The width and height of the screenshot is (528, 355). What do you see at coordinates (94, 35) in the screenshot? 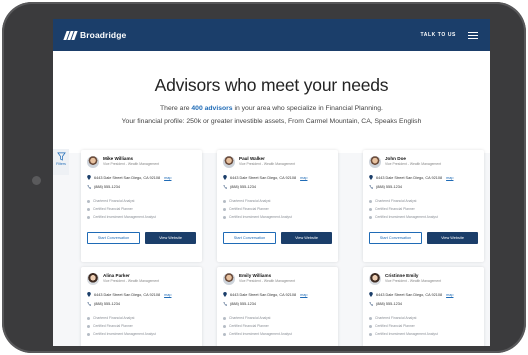
I see `brand-logo: Broadridge` at bounding box center [94, 35].